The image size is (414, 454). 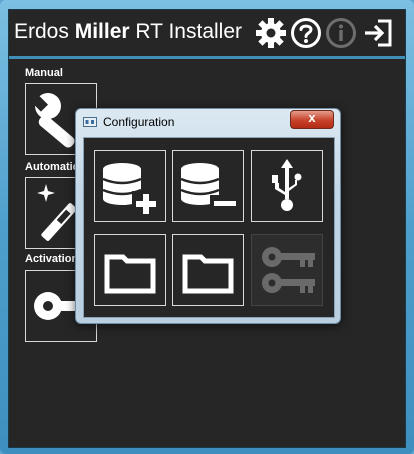 What do you see at coordinates (306, 33) in the screenshot?
I see `help-icon` at bounding box center [306, 33].